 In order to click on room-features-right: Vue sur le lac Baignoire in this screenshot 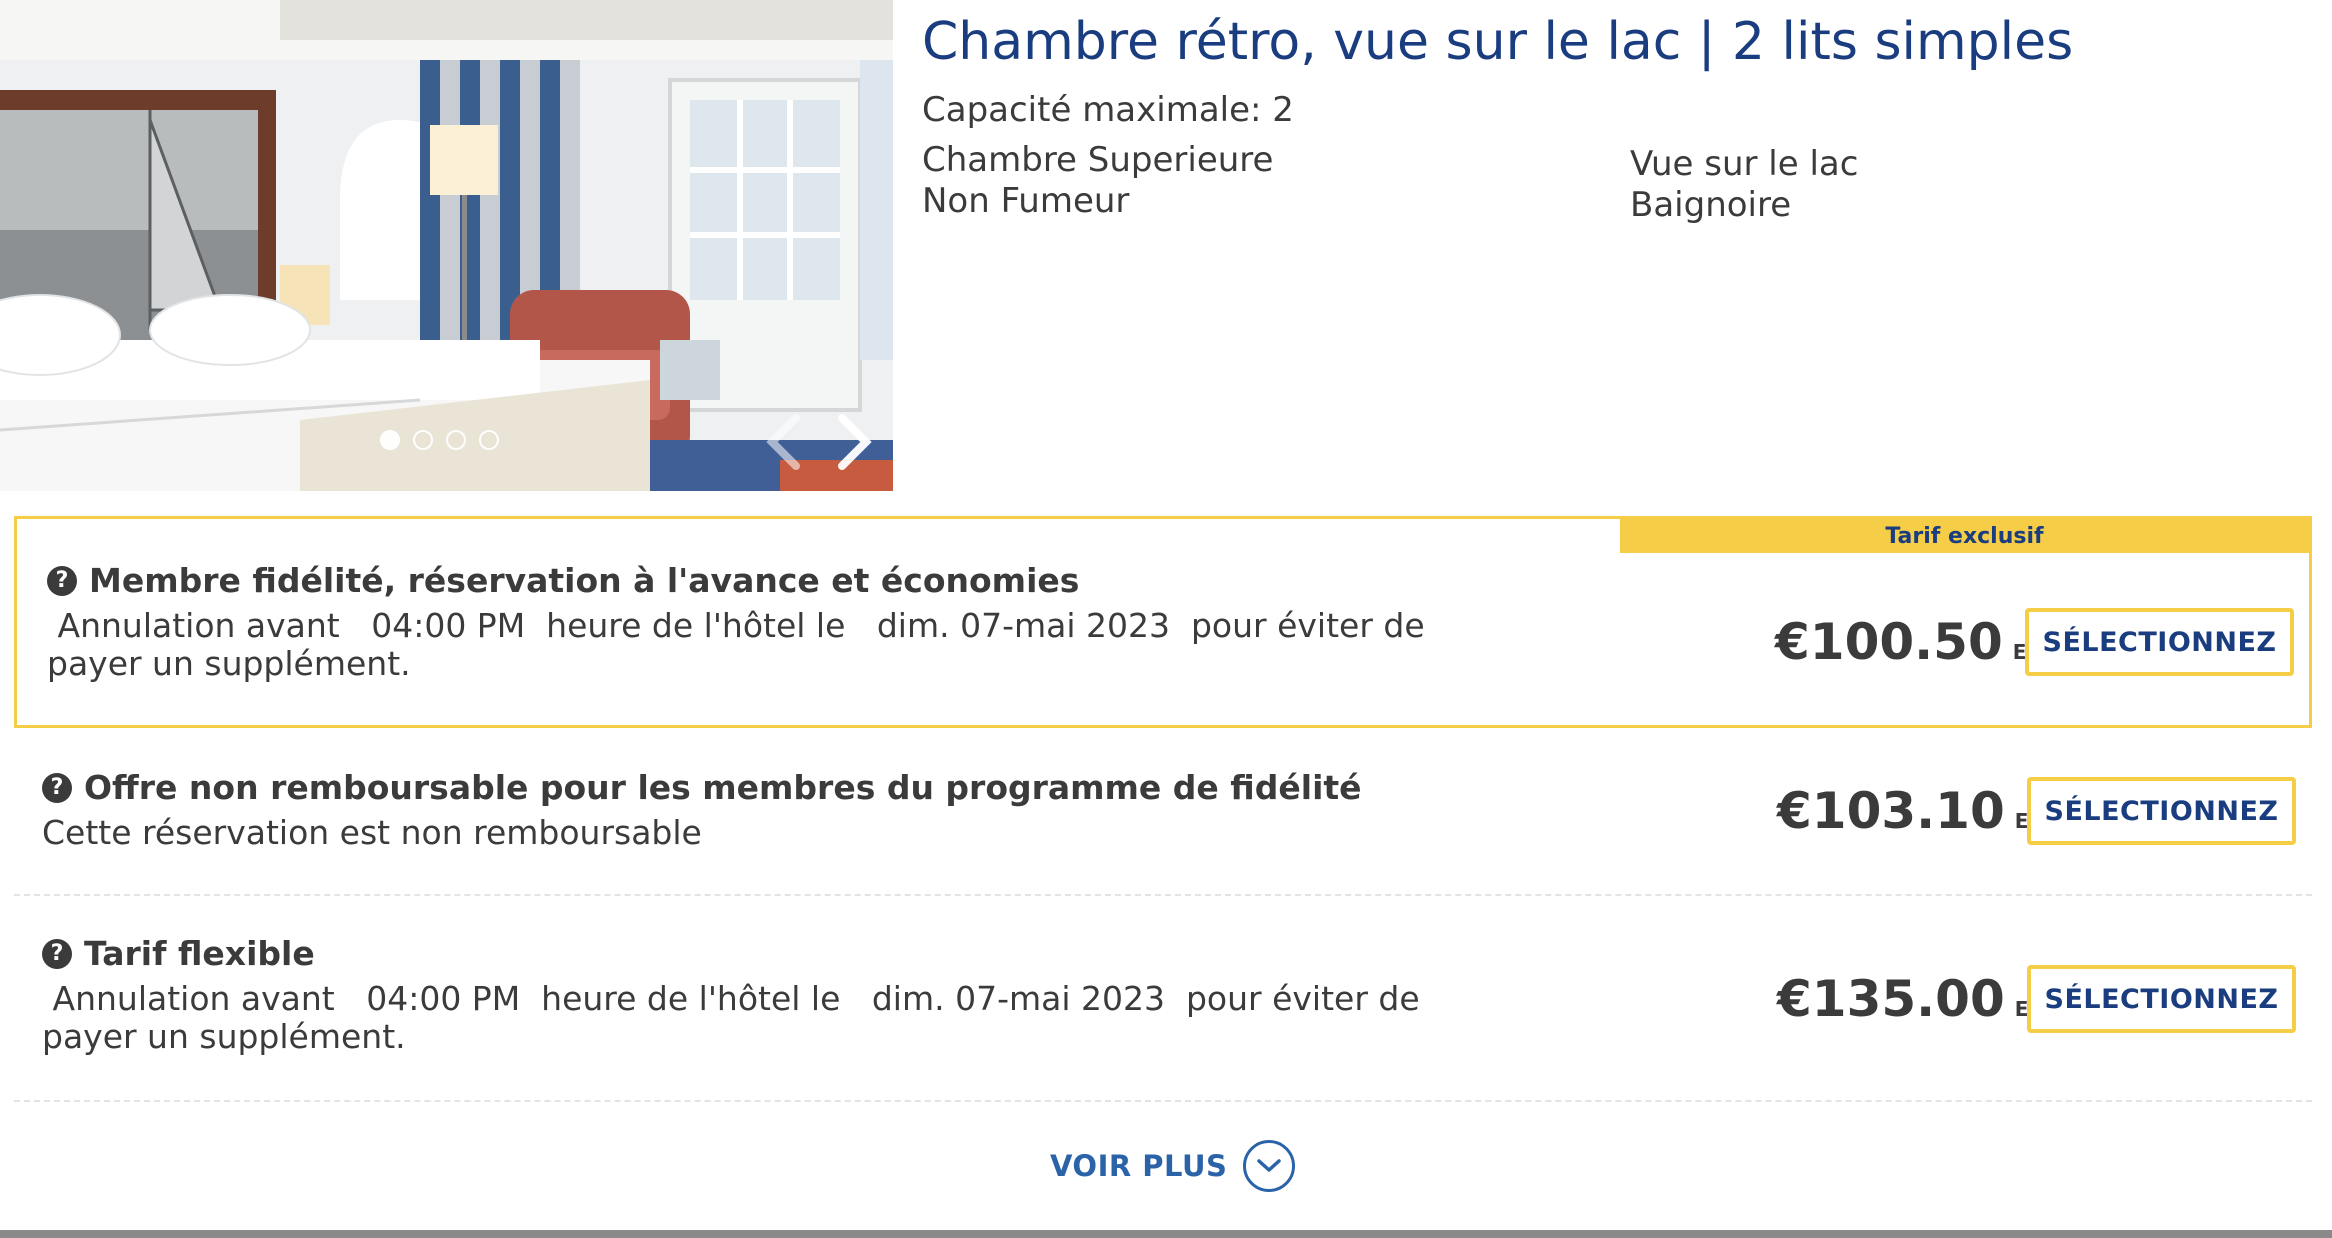, I will do `click(1744, 185)`.